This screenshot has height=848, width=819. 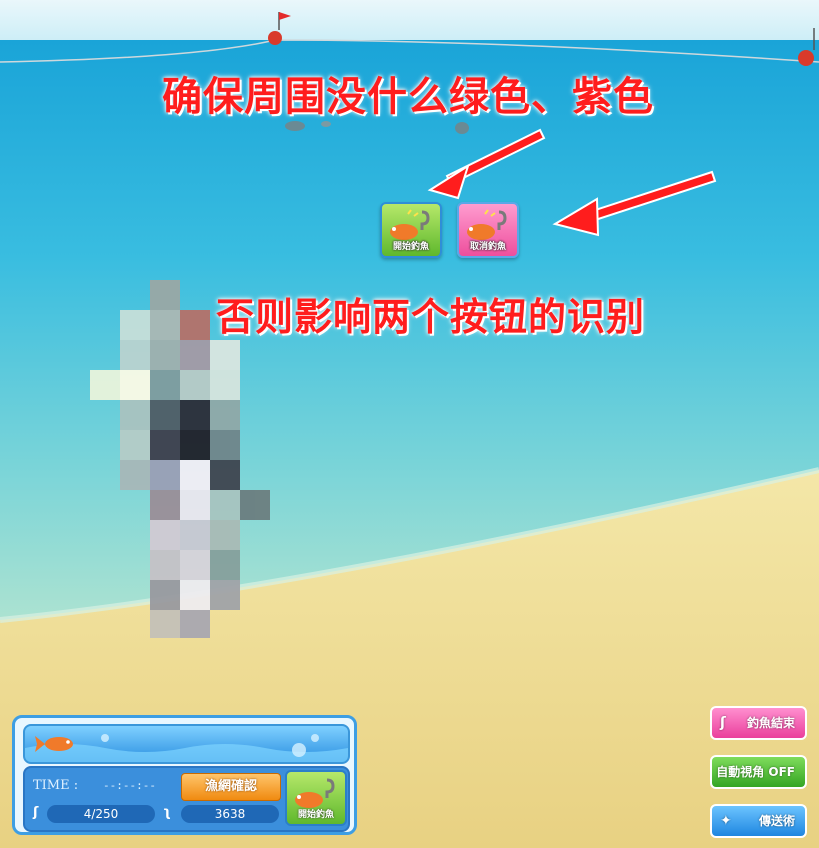 I want to click on time-label: TIME :, so click(x=56, y=785).